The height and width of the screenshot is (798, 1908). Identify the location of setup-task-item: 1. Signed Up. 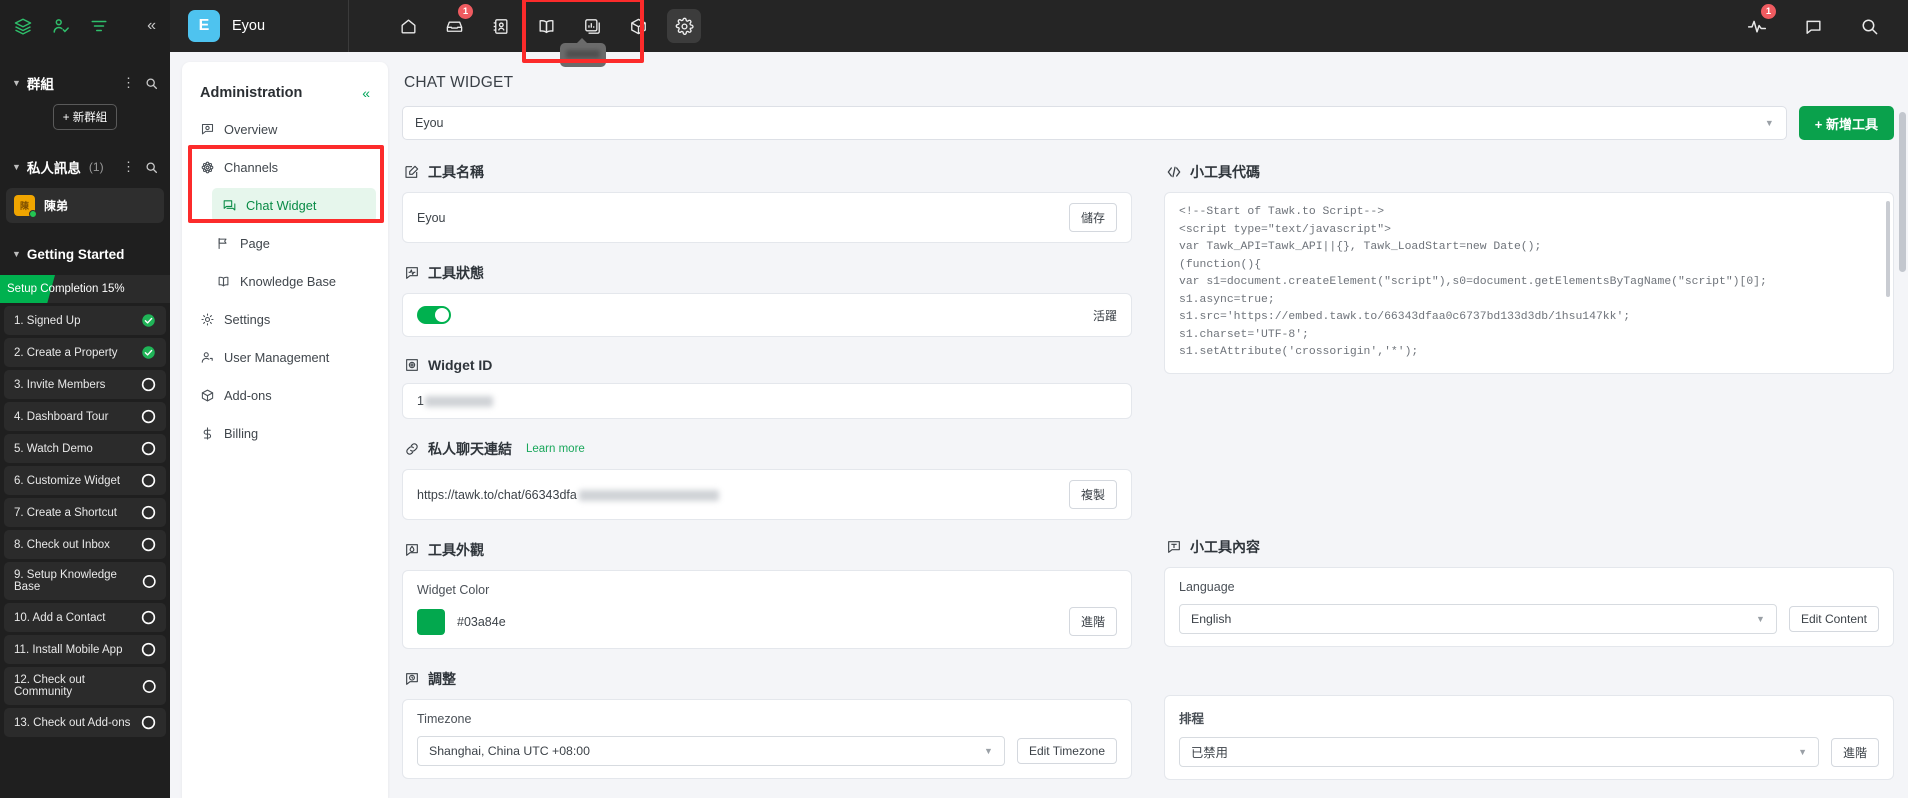
(85, 320).